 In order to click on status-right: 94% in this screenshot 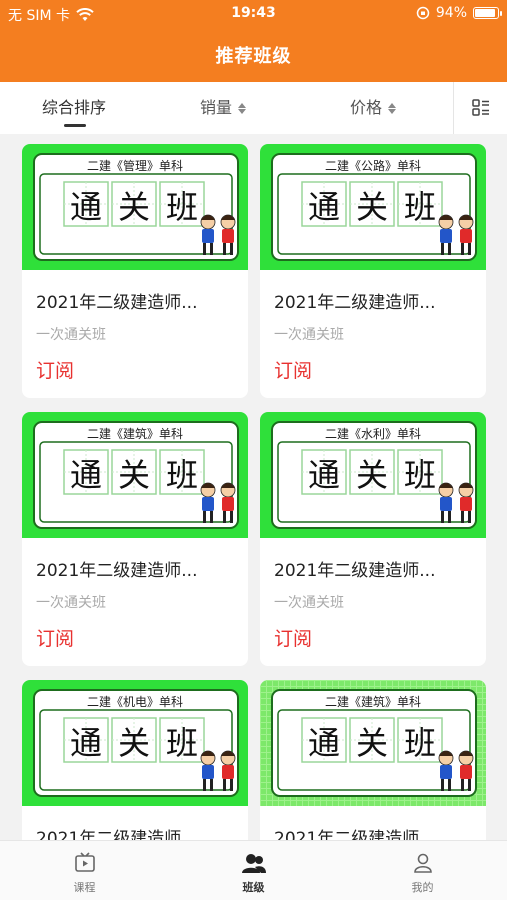, I will do `click(459, 13)`.